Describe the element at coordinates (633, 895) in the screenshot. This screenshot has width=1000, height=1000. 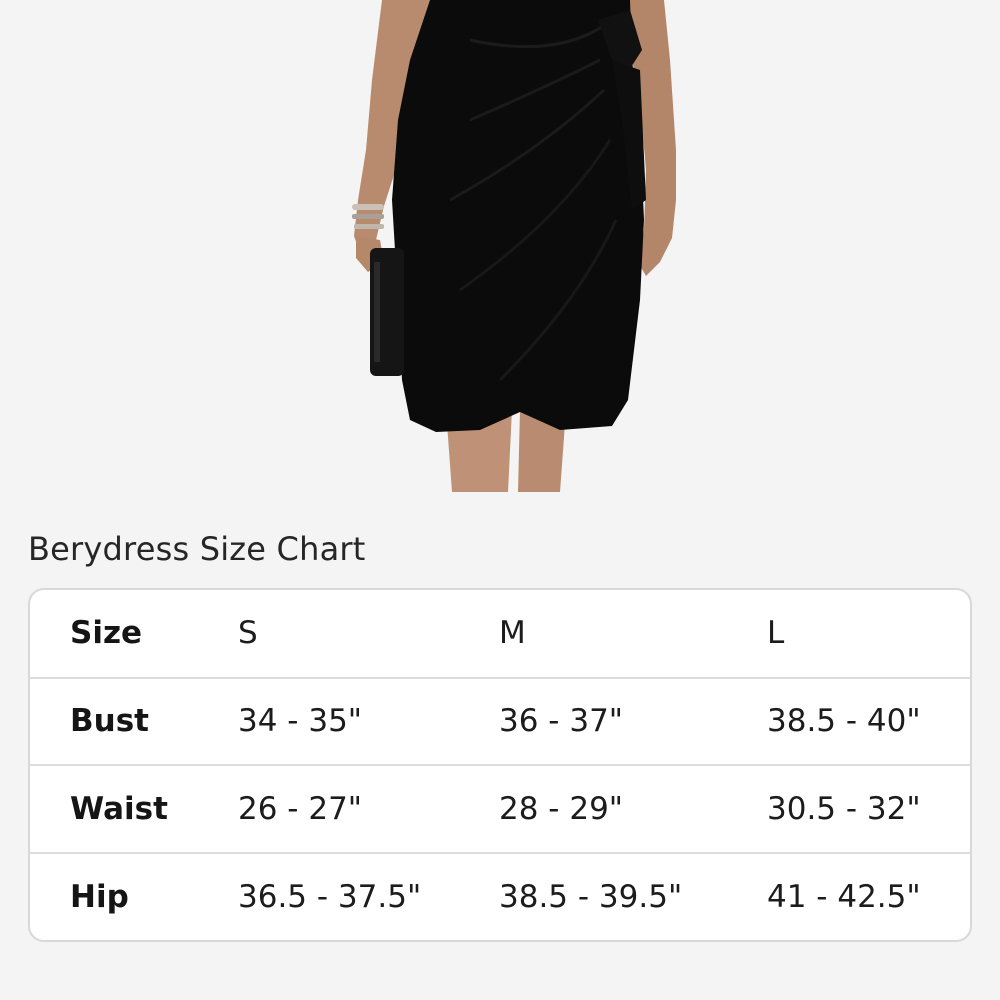
I see `hip-m-cell: 38.5 - 39.5"` at that location.